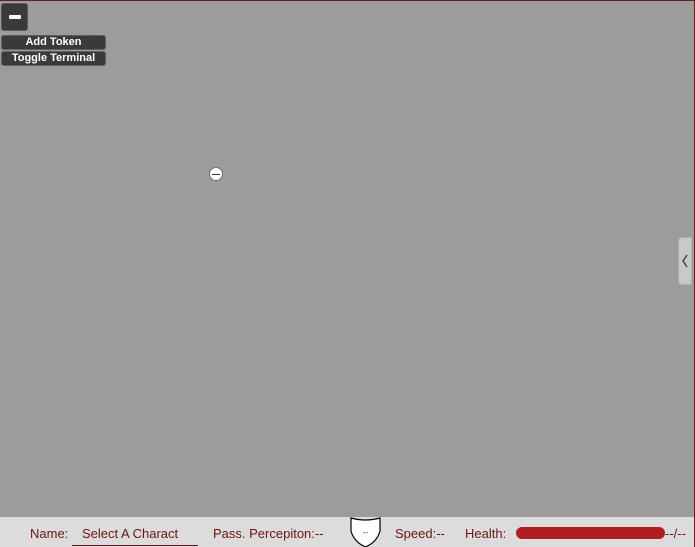 The image size is (695, 547). I want to click on health-bar, so click(590, 533).